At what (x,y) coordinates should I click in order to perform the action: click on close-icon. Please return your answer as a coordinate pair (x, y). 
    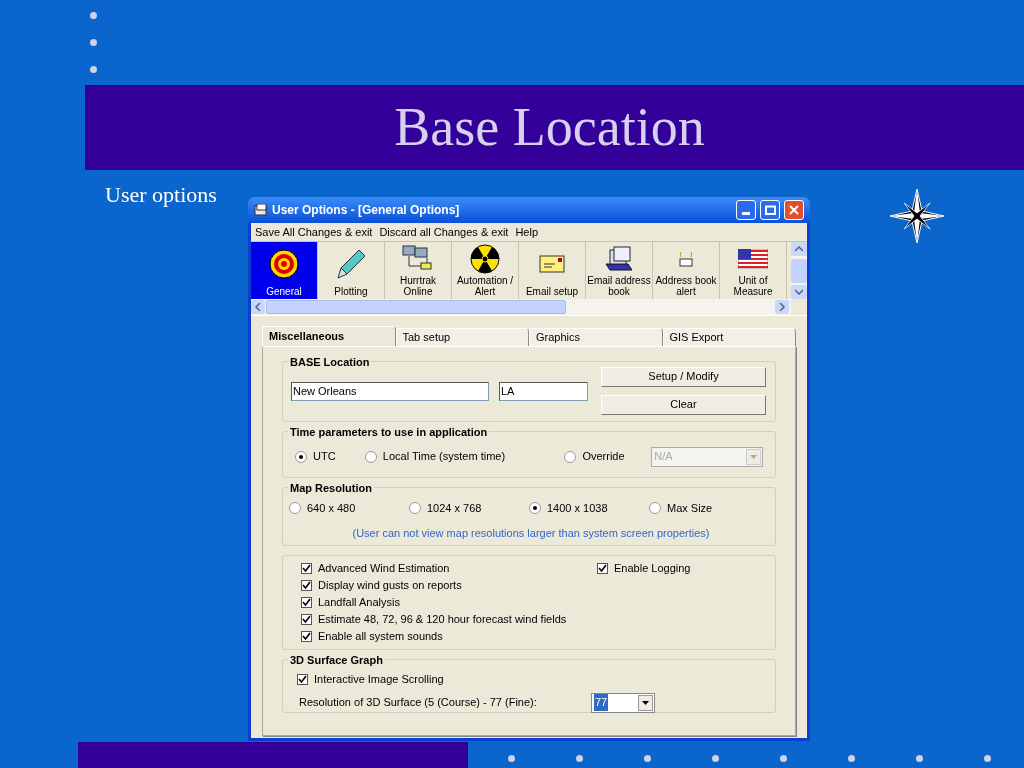
    Looking at the image, I should click on (794, 210).